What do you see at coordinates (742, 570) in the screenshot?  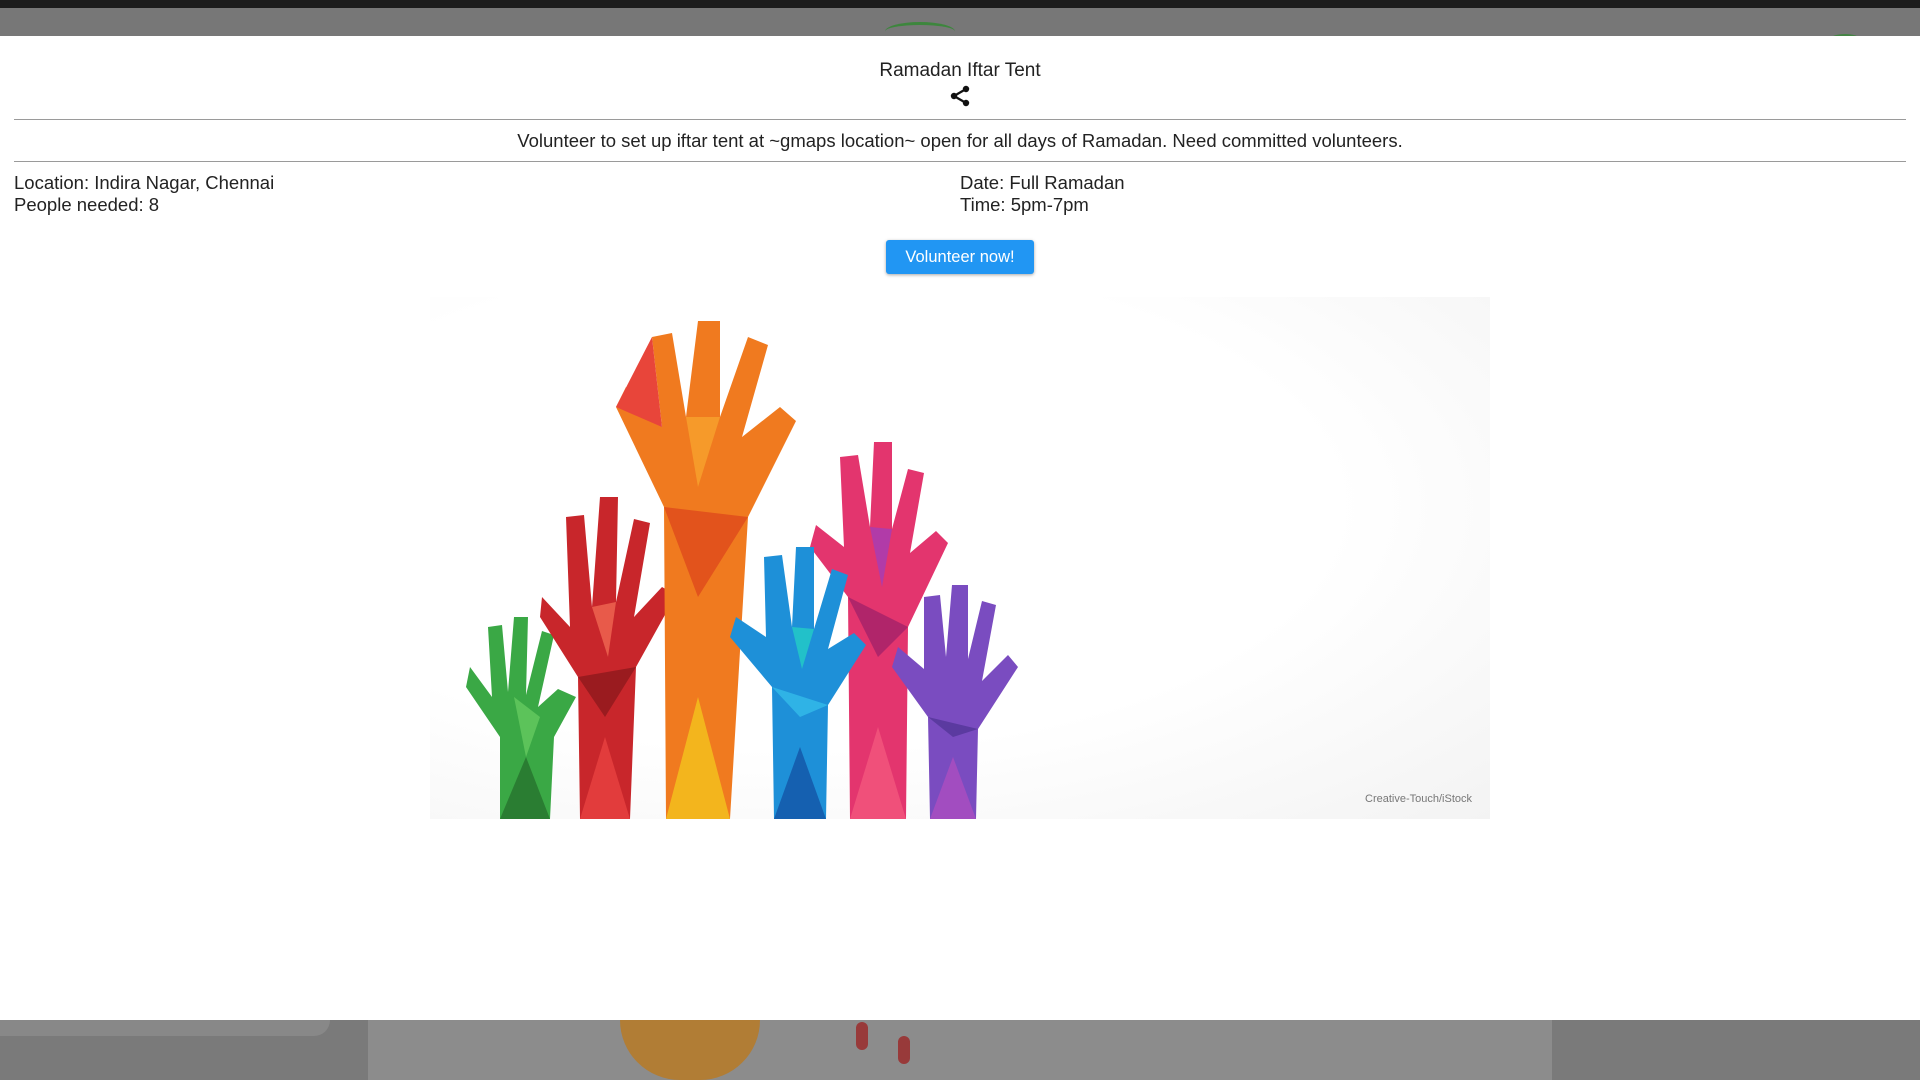 I see `raised-hands-illustration` at bounding box center [742, 570].